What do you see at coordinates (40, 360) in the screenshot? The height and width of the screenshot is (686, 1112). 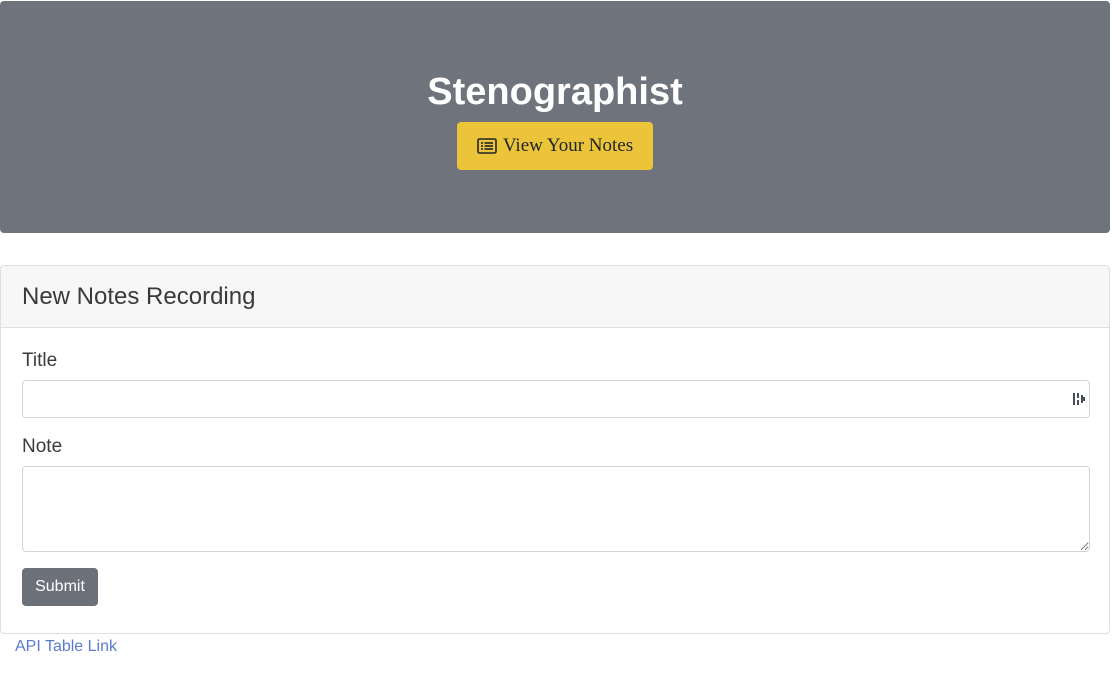 I see `title-label: Title` at bounding box center [40, 360].